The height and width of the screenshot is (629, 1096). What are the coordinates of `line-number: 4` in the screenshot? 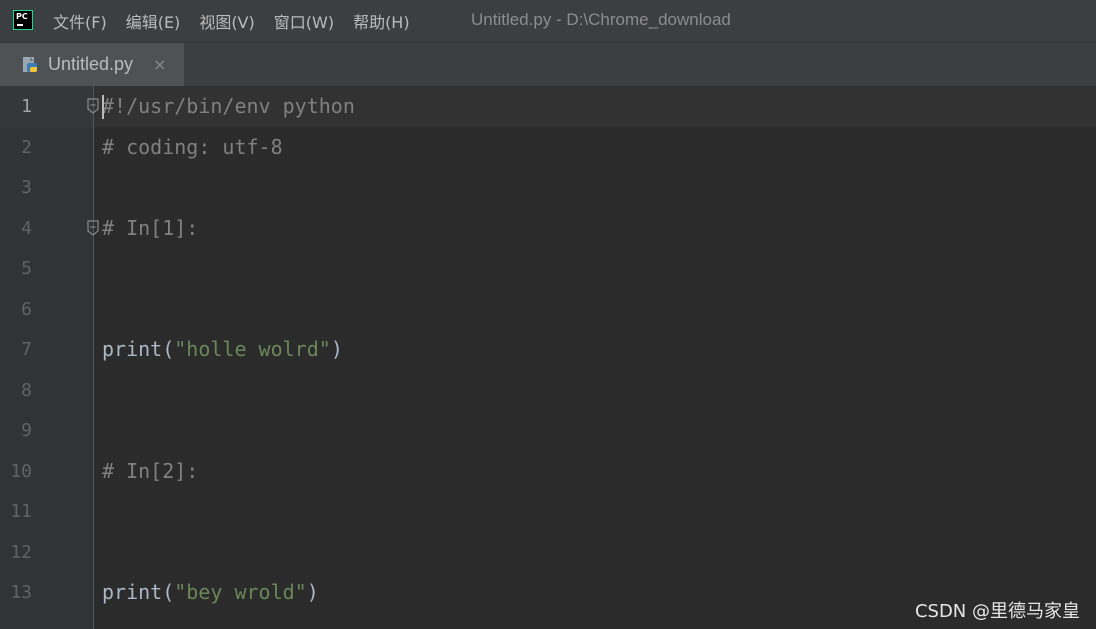 It's located at (26, 228).